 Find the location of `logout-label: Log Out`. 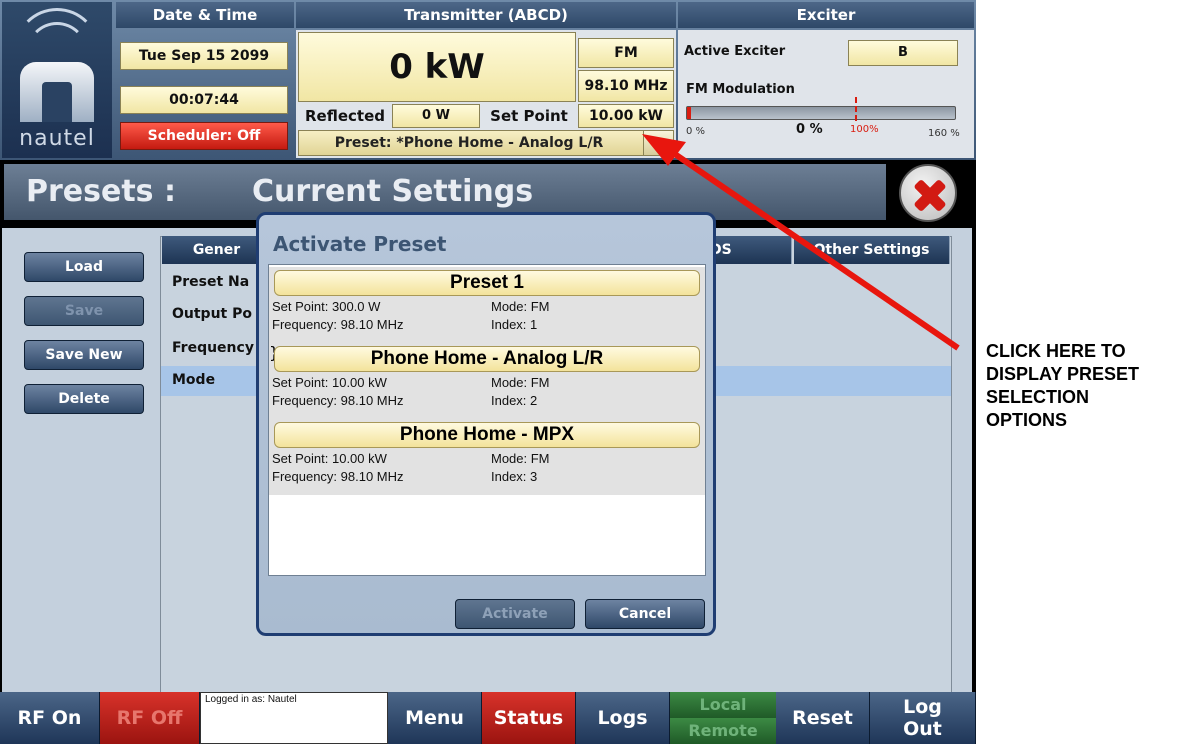

logout-label: Log Out is located at coordinates (922, 718).